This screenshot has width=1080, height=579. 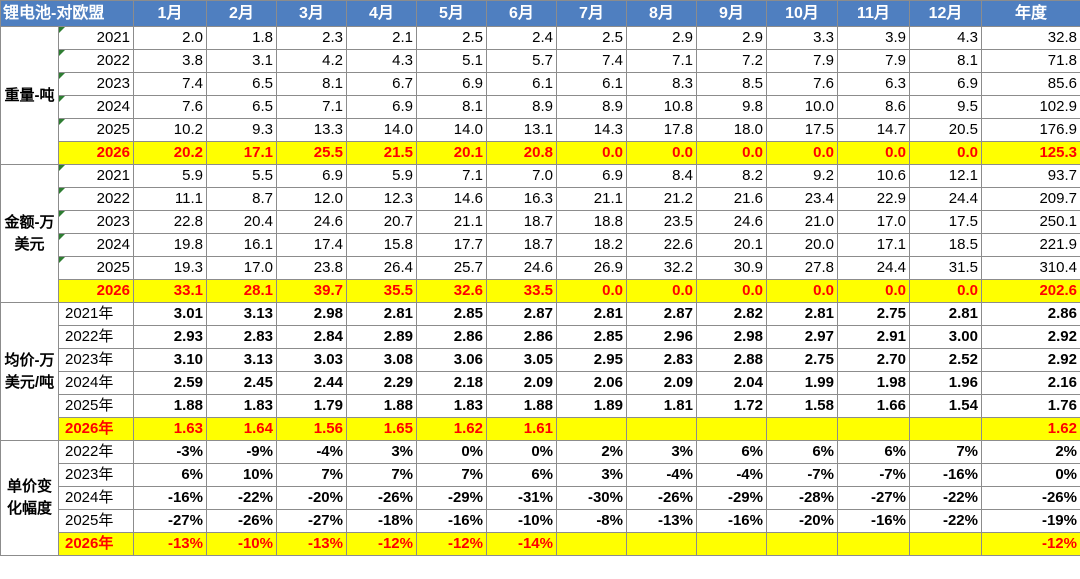 What do you see at coordinates (381, 544) in the screenshot?
I see `month-value-cell: -12%` at bounding box center [381, 544].